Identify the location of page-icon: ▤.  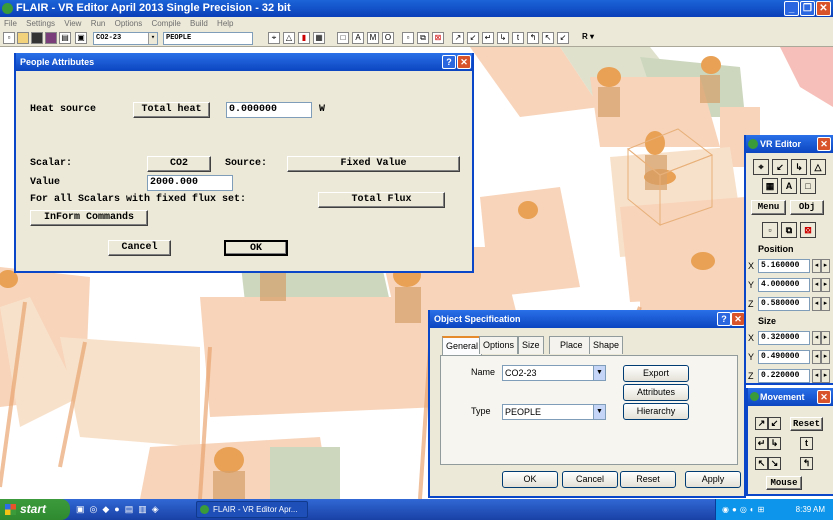
(65, 38).